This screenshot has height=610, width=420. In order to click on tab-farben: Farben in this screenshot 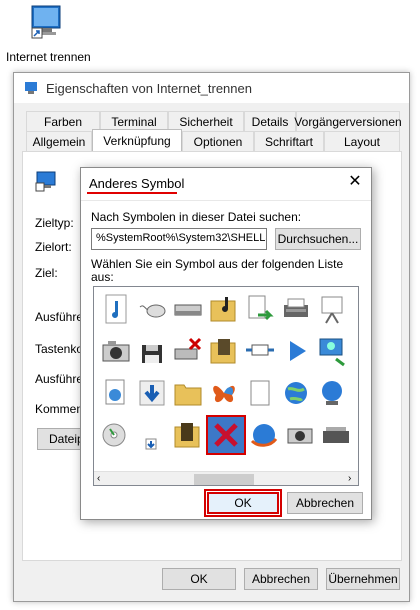, I will do `click(63, 121)`.